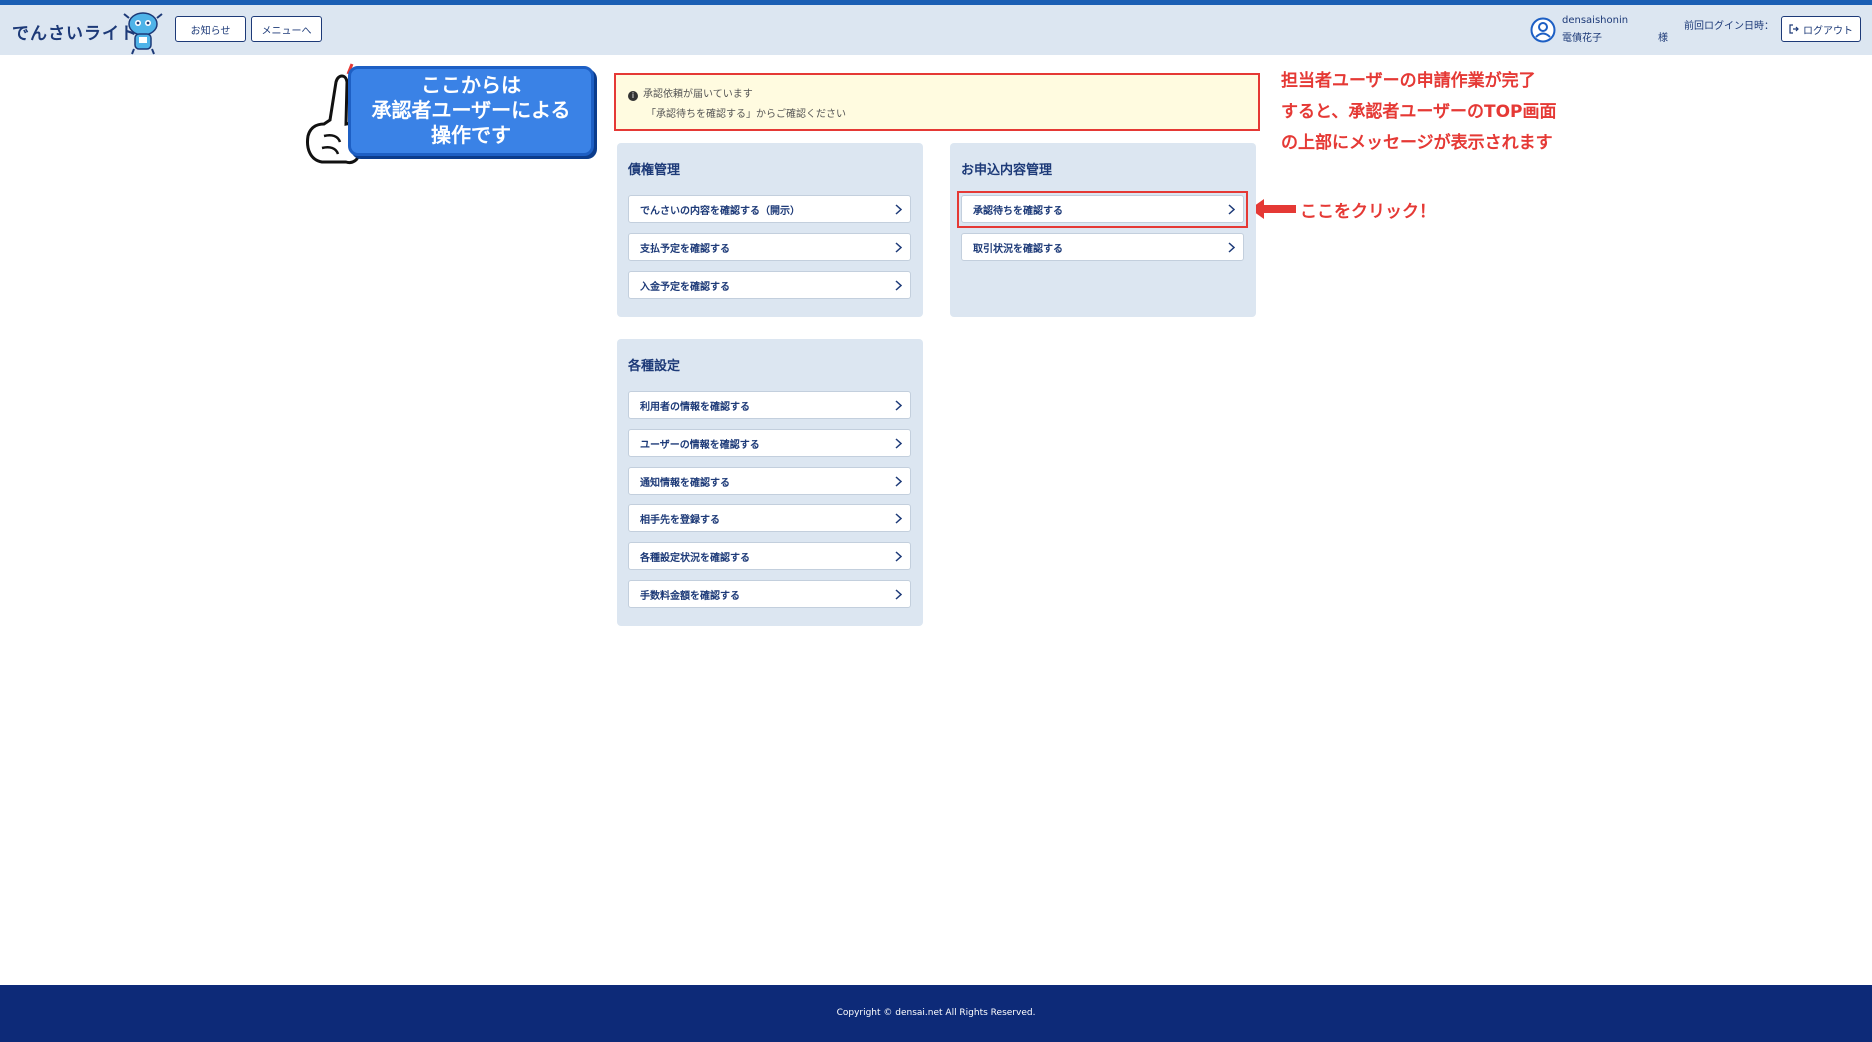  I want to click on link-label: 支払予定を確認する, so click(685, 249).